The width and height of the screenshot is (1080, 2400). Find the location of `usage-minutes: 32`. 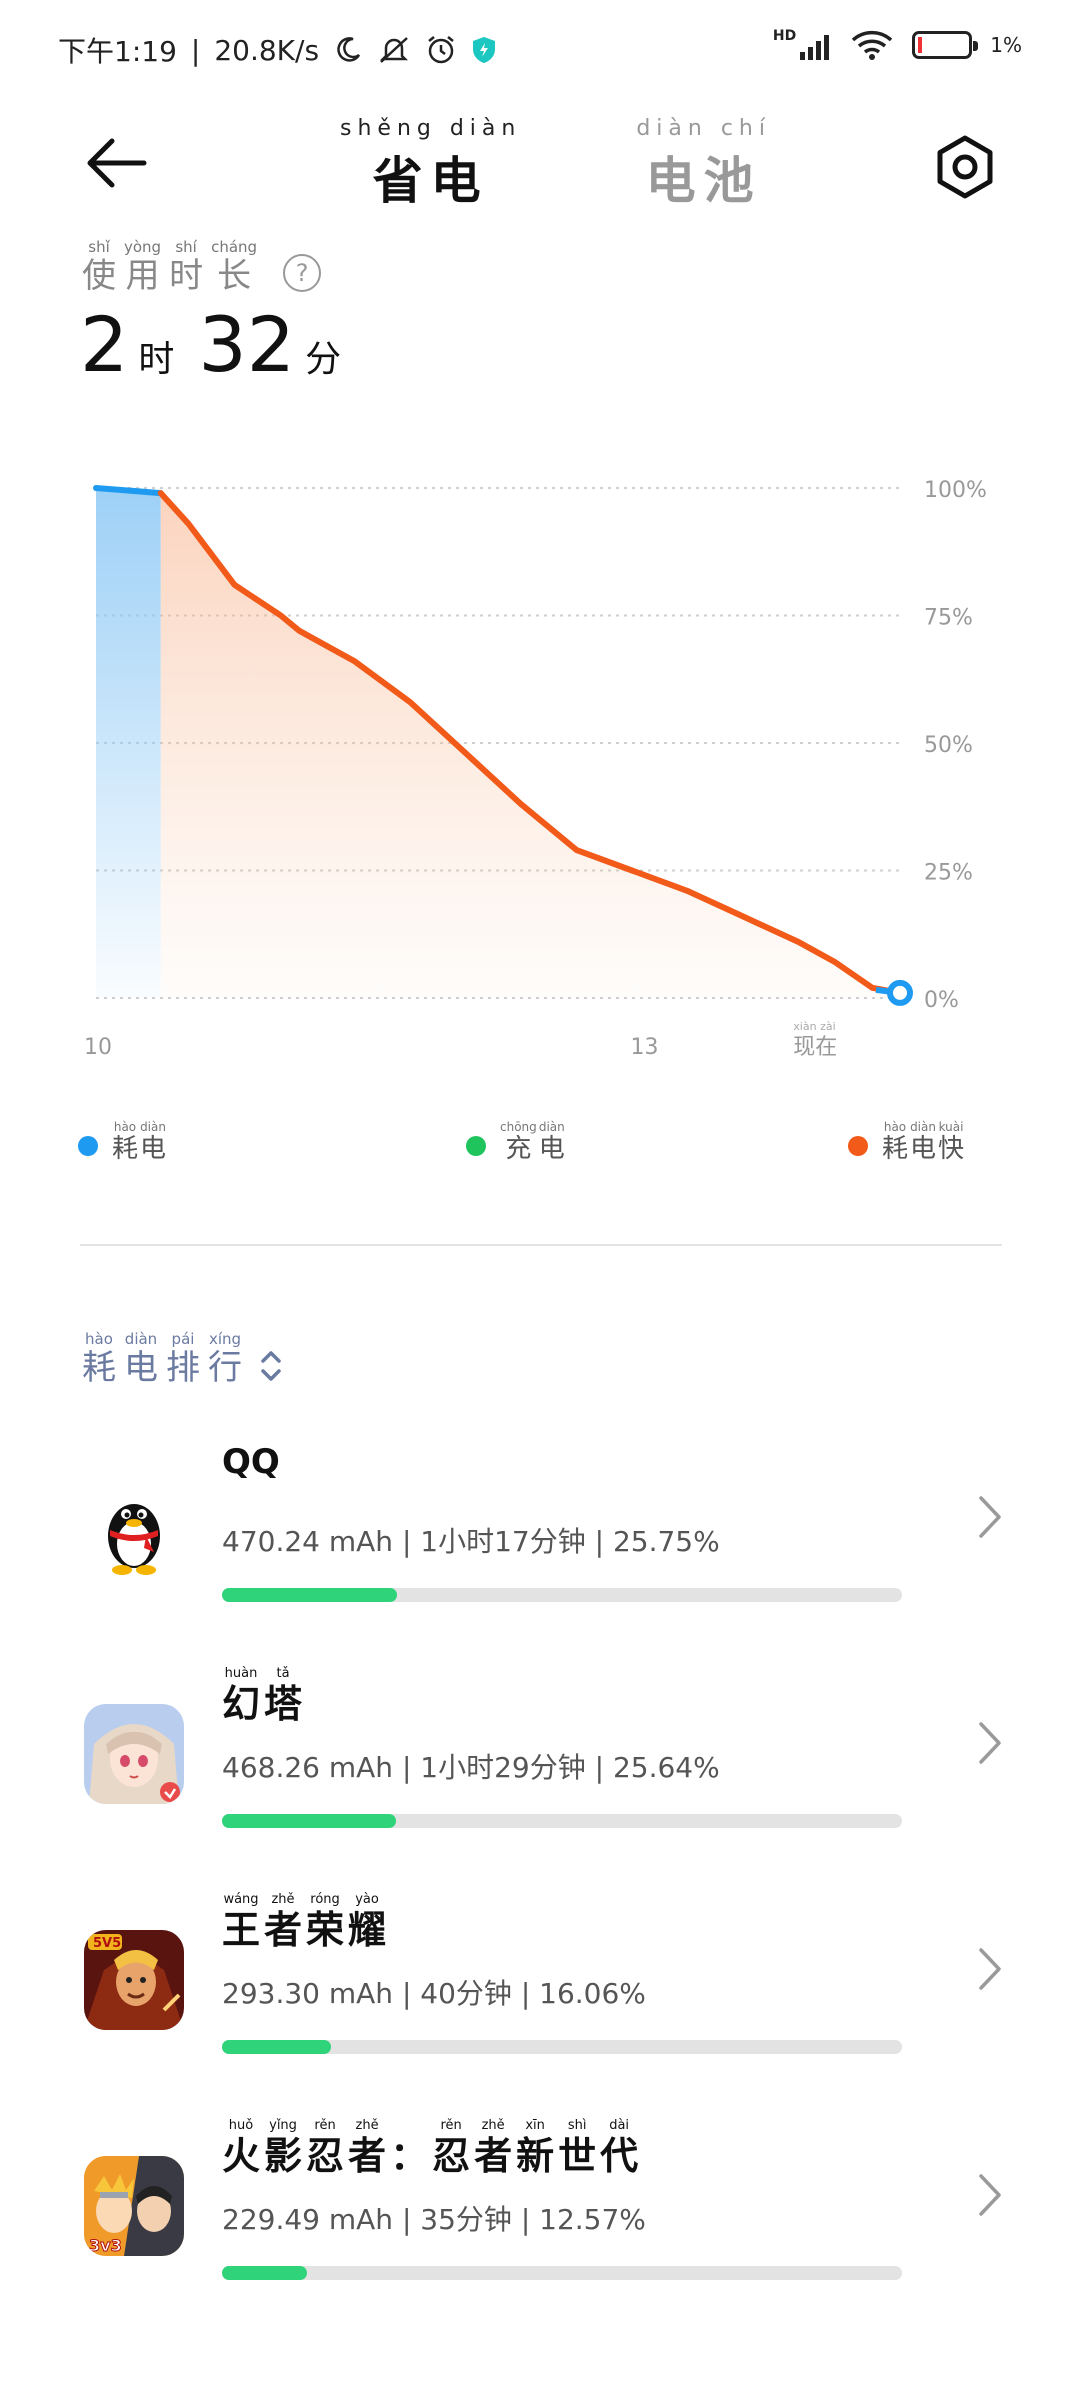

usage-minutes: 32 is located at coordinates (247, 344).